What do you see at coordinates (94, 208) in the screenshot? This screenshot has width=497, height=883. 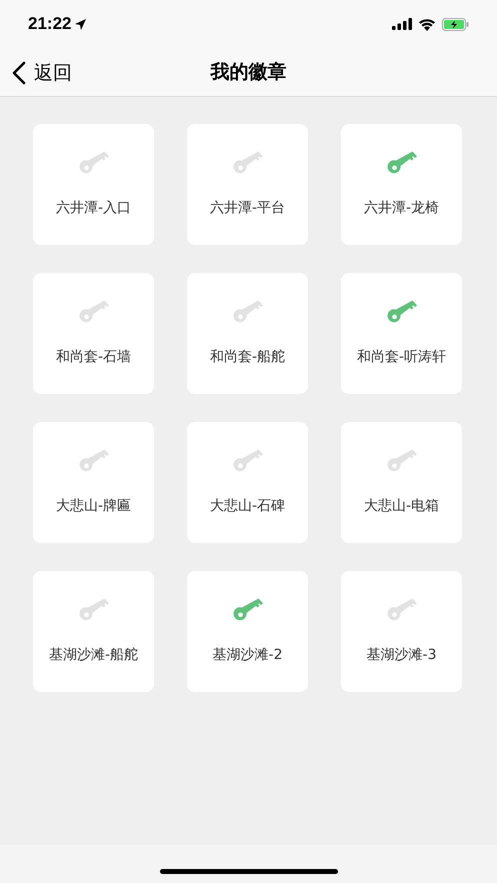 I see `badge-label: 六井潭-入口` at bounding box center [94, 208].